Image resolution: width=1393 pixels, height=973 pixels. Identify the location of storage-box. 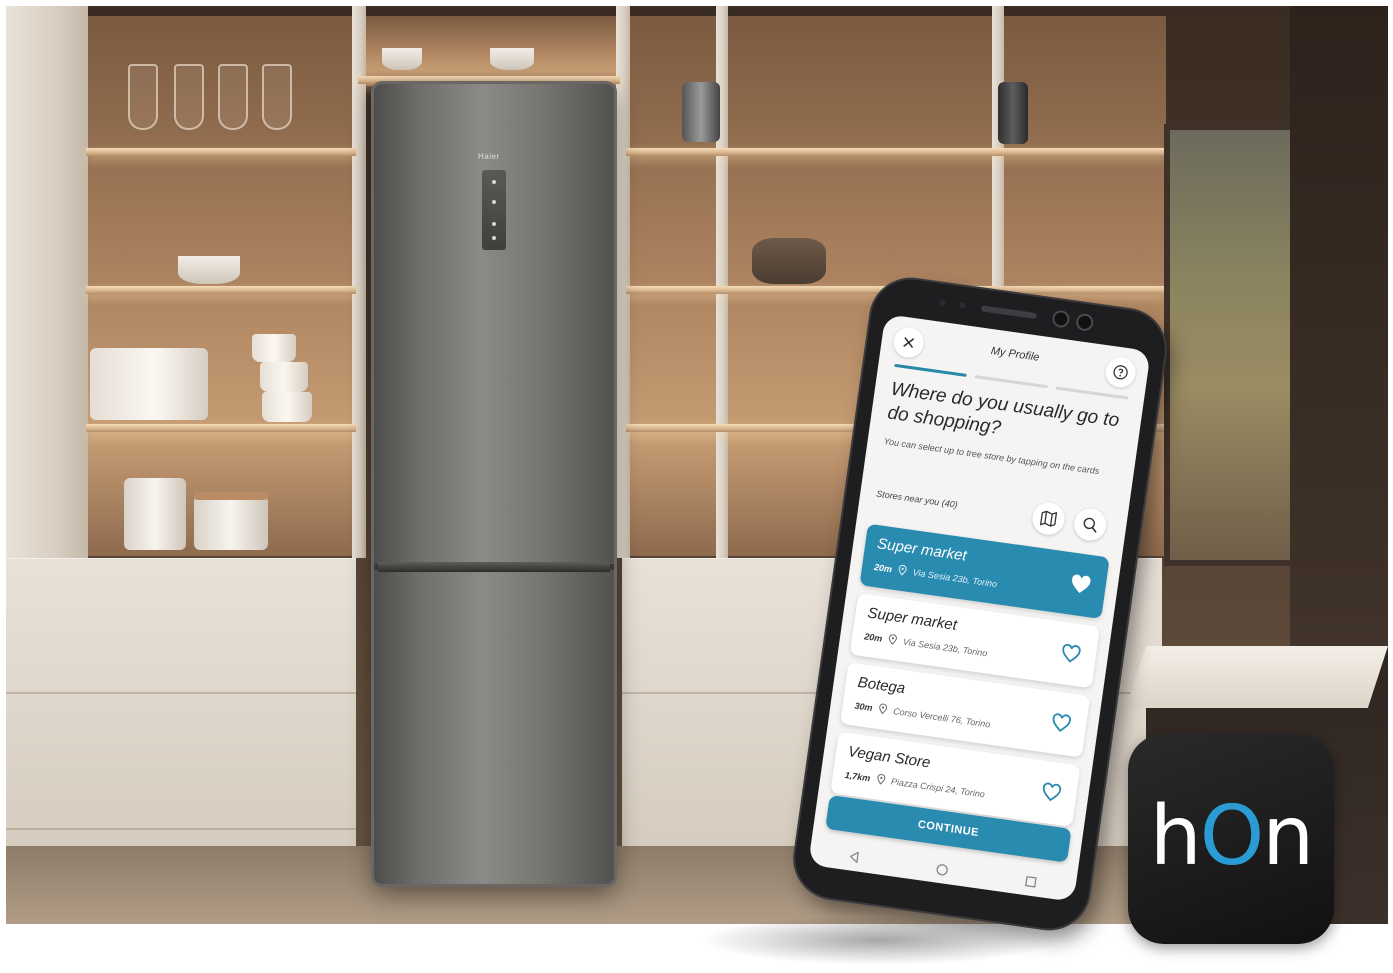
(149, 384).